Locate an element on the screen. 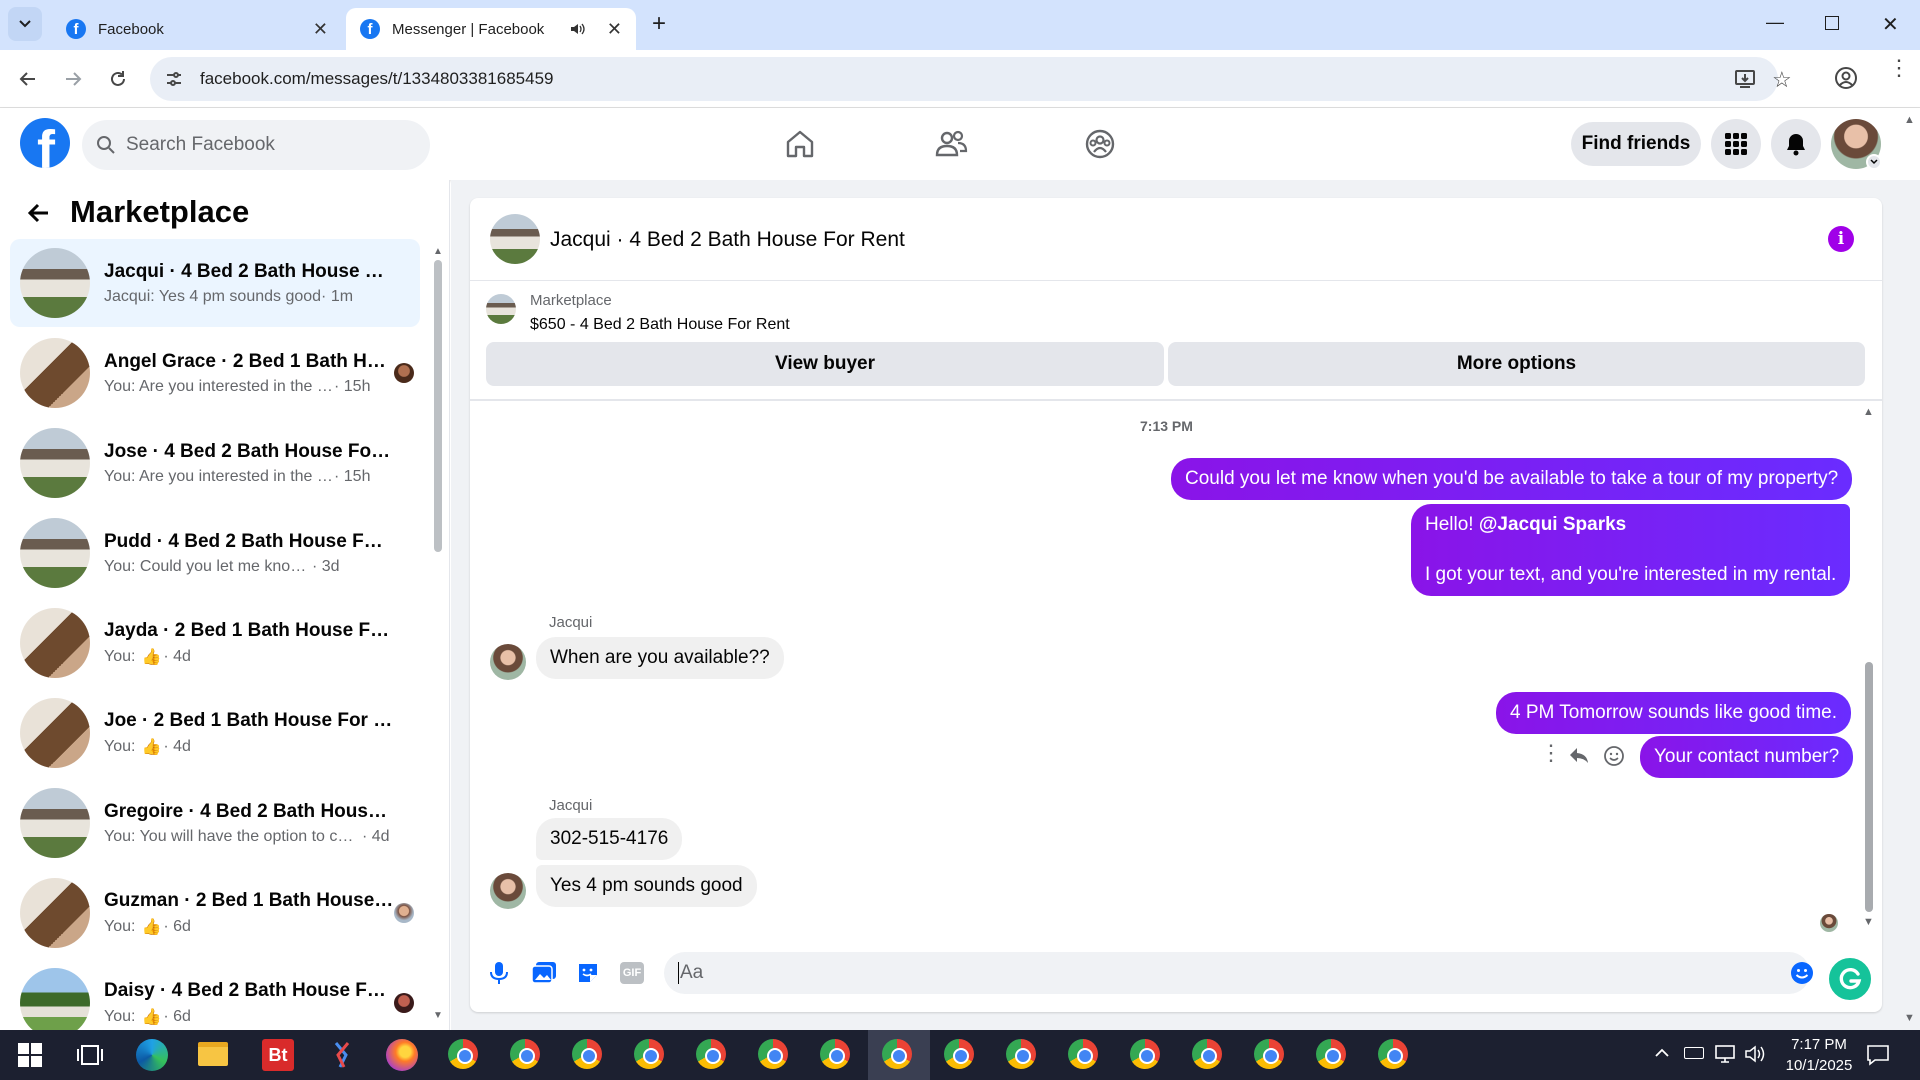  profile-icon is located at coordinates (1846, 78).